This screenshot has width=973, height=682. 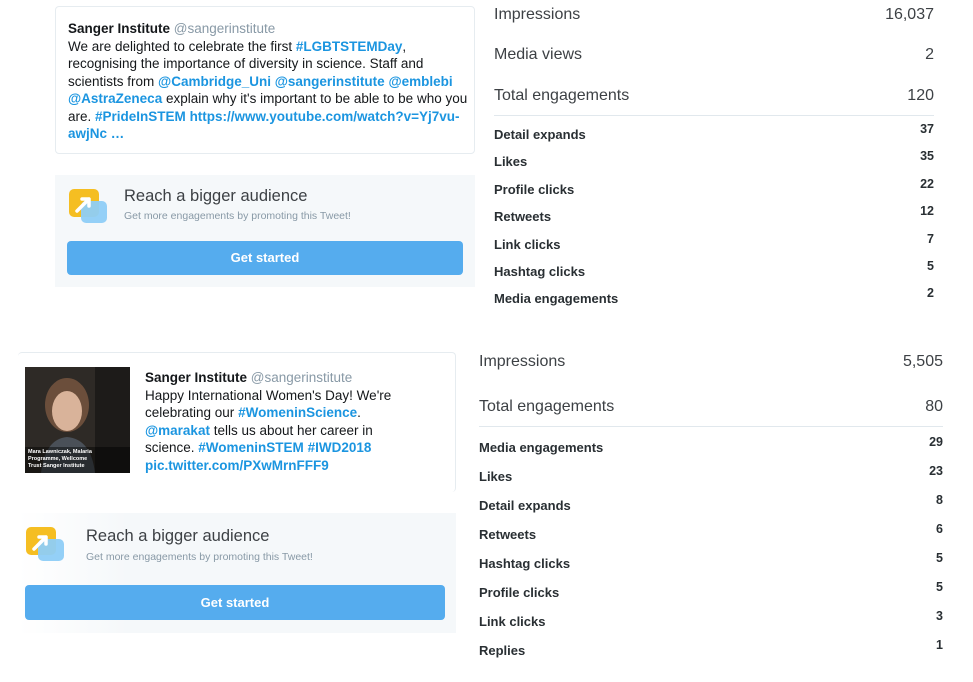 I want to click on tweet-text-segment: We are delighted to celebrate the first, so click(x=182, y=46).